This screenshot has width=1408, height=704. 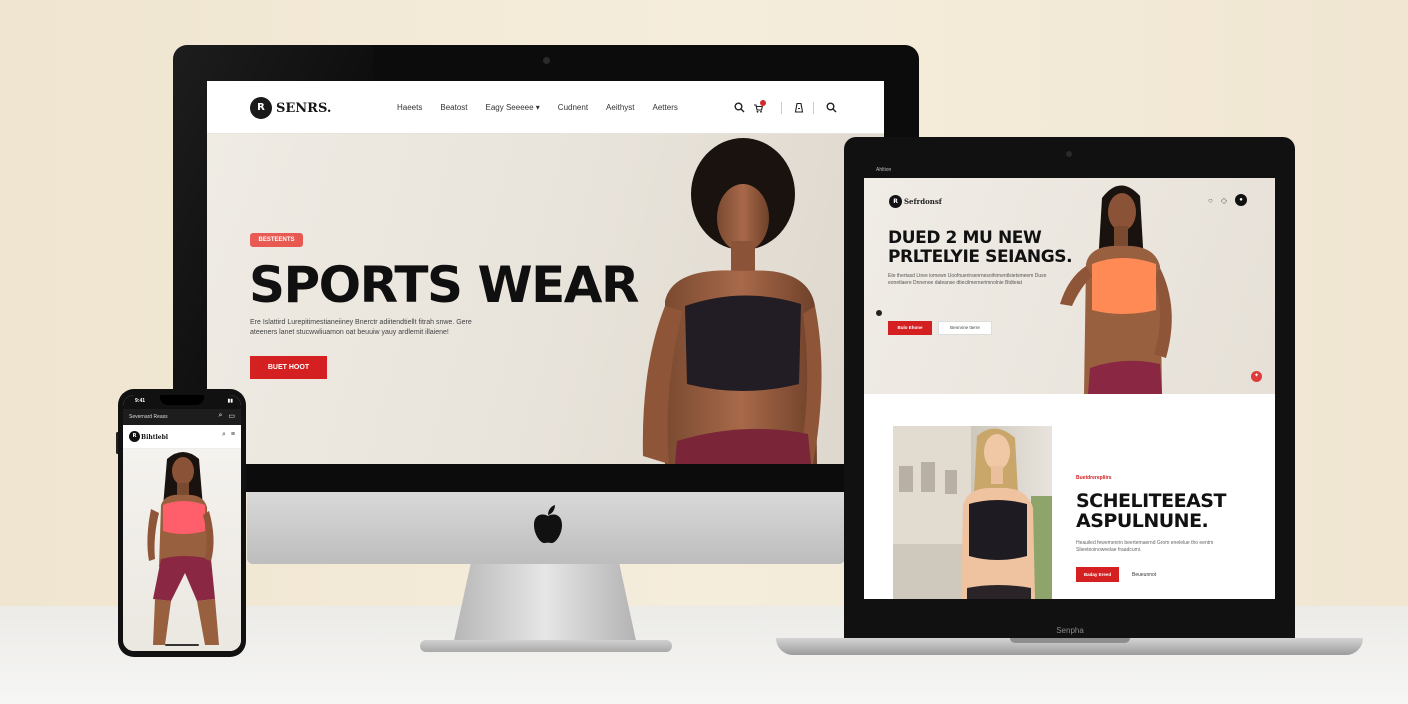 What do you see at coordinates (1241, 200) in the screenshot?
I see `account-icon: ●` at bounding box center [1241, 200].